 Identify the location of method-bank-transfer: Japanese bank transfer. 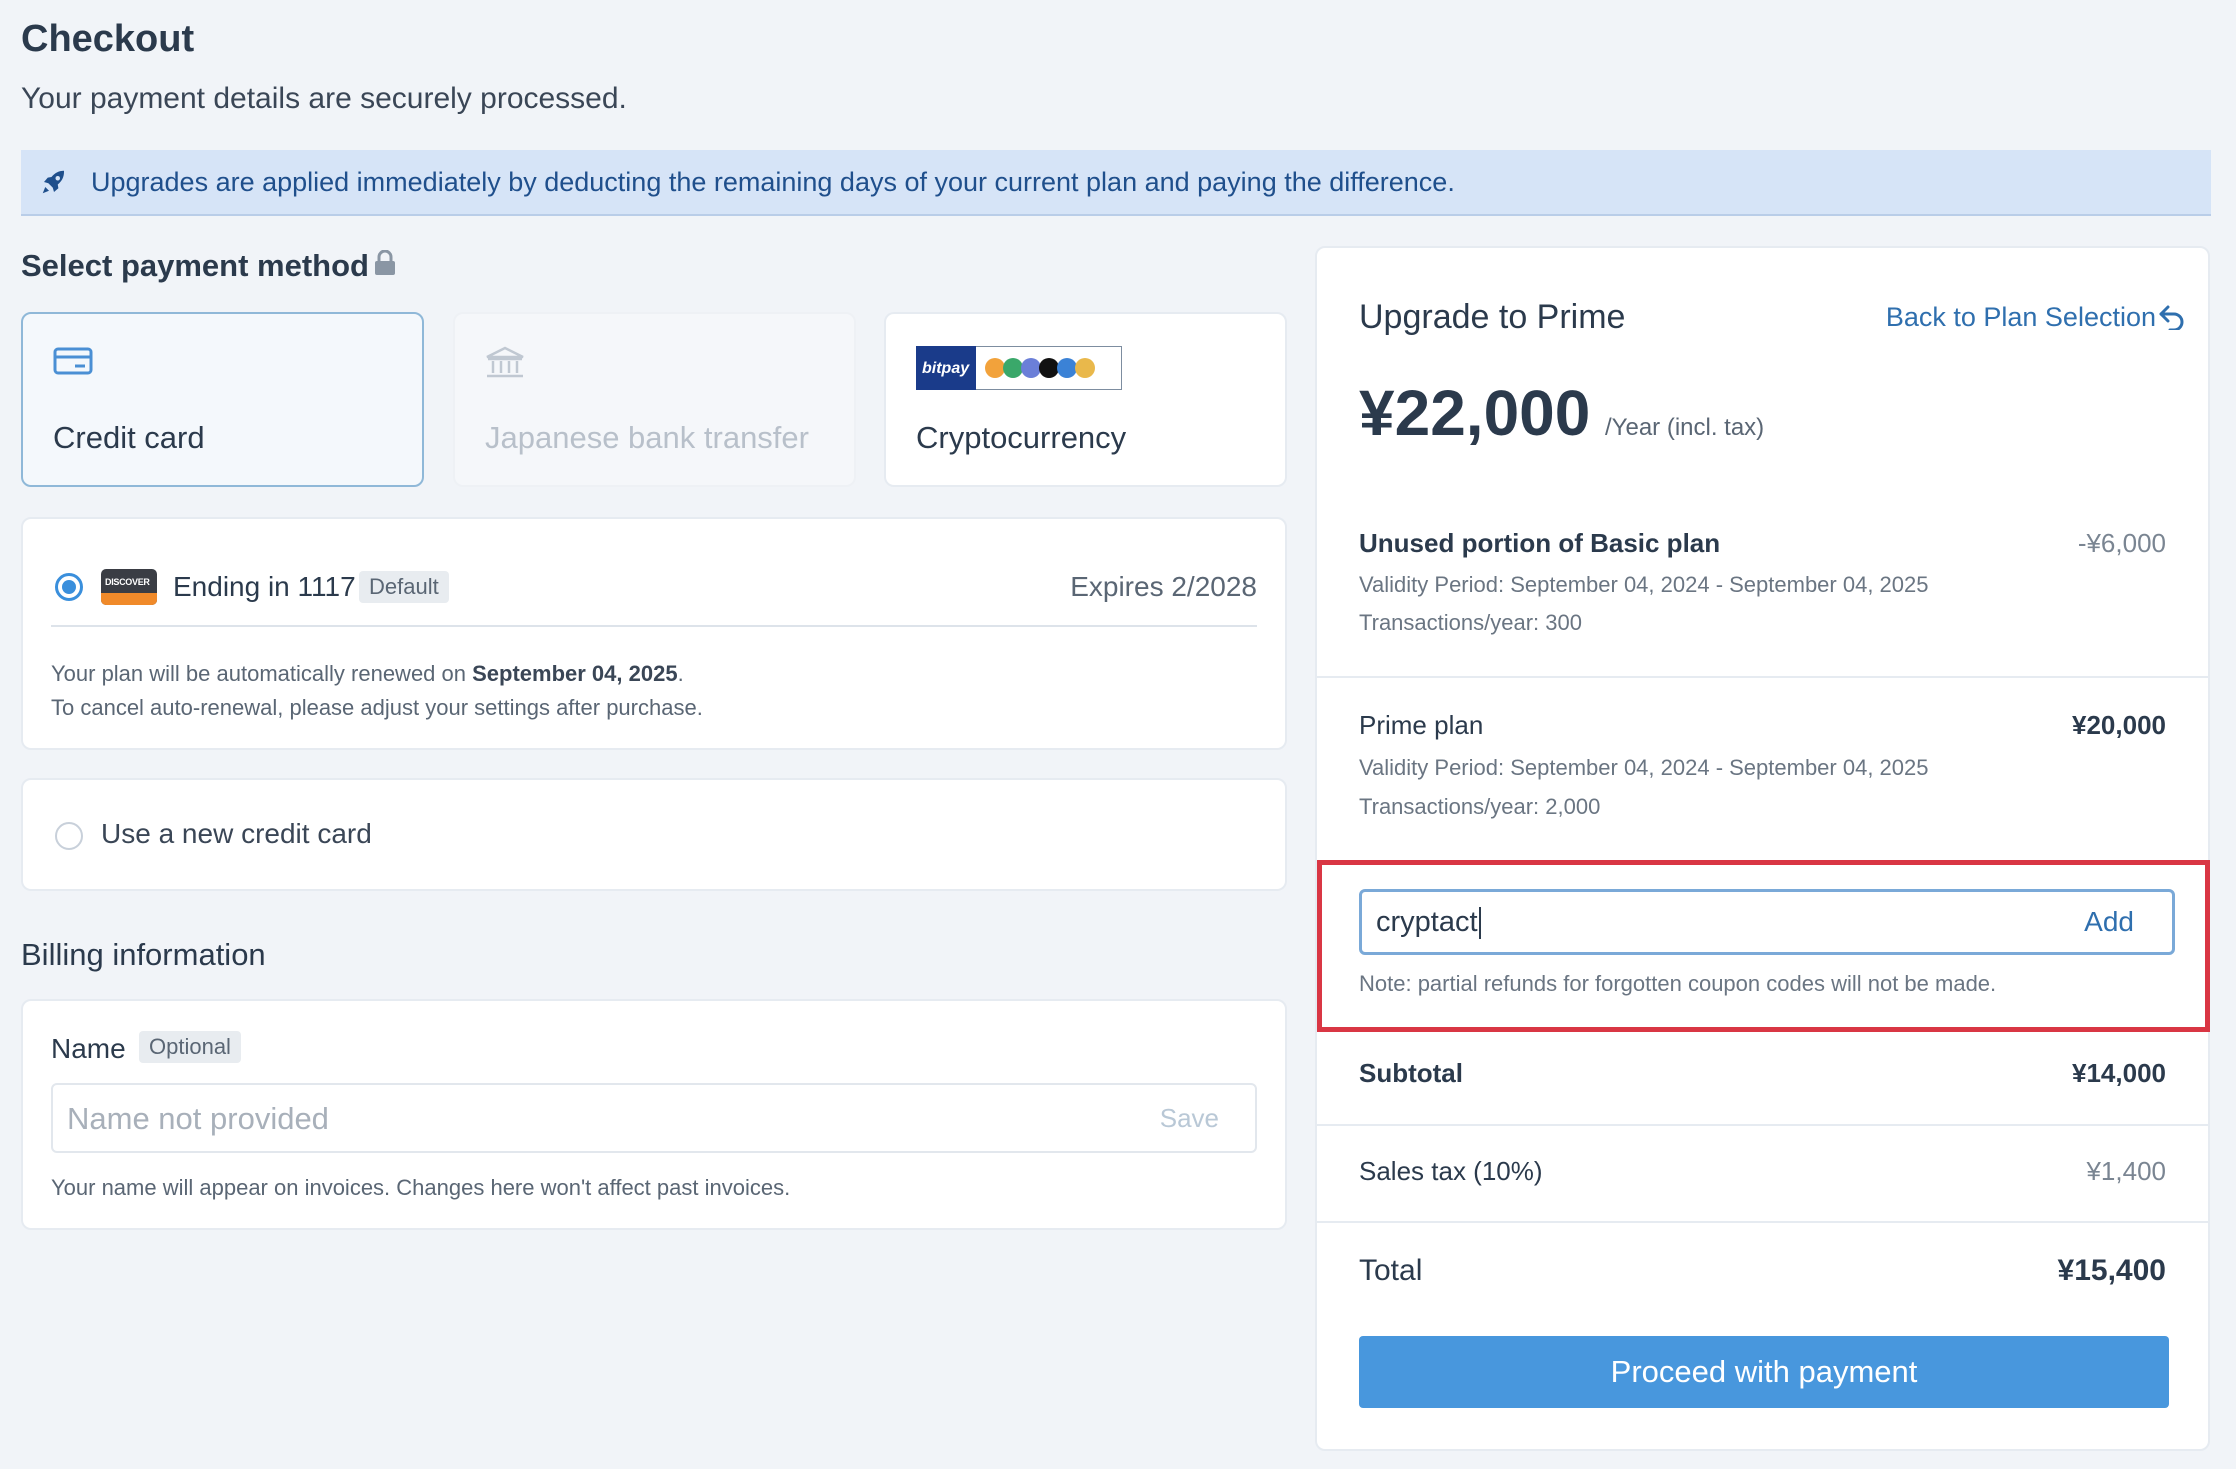
(654, 399).